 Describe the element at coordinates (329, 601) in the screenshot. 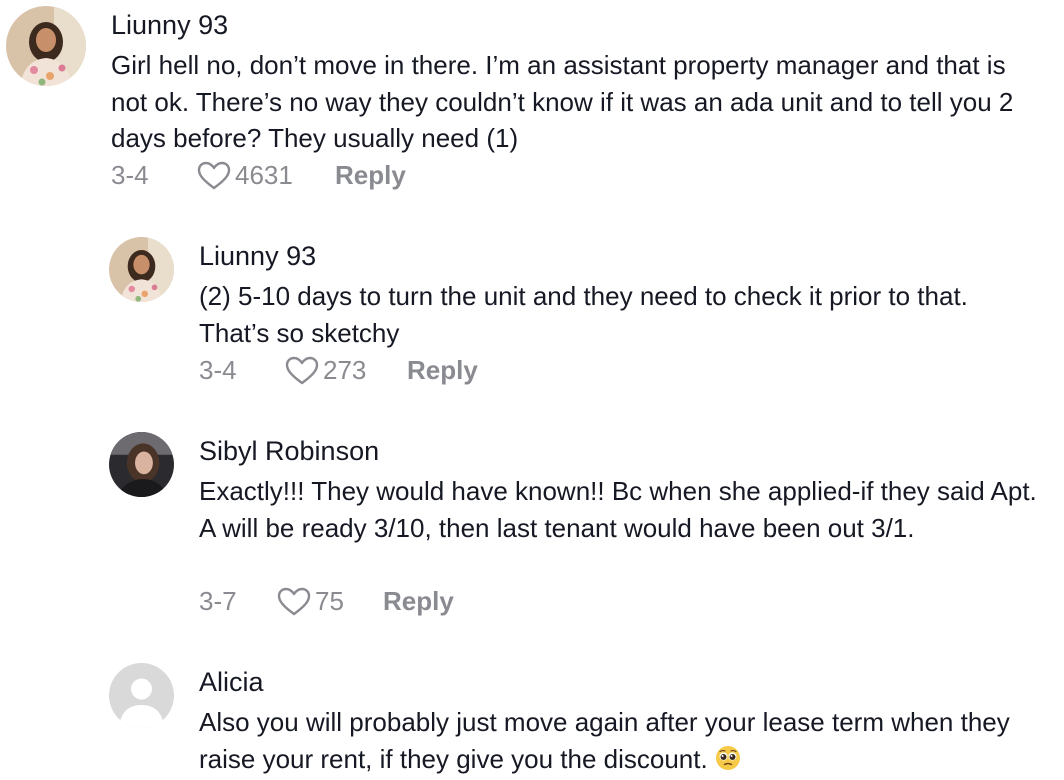

I see `like-count: 75` at that location.